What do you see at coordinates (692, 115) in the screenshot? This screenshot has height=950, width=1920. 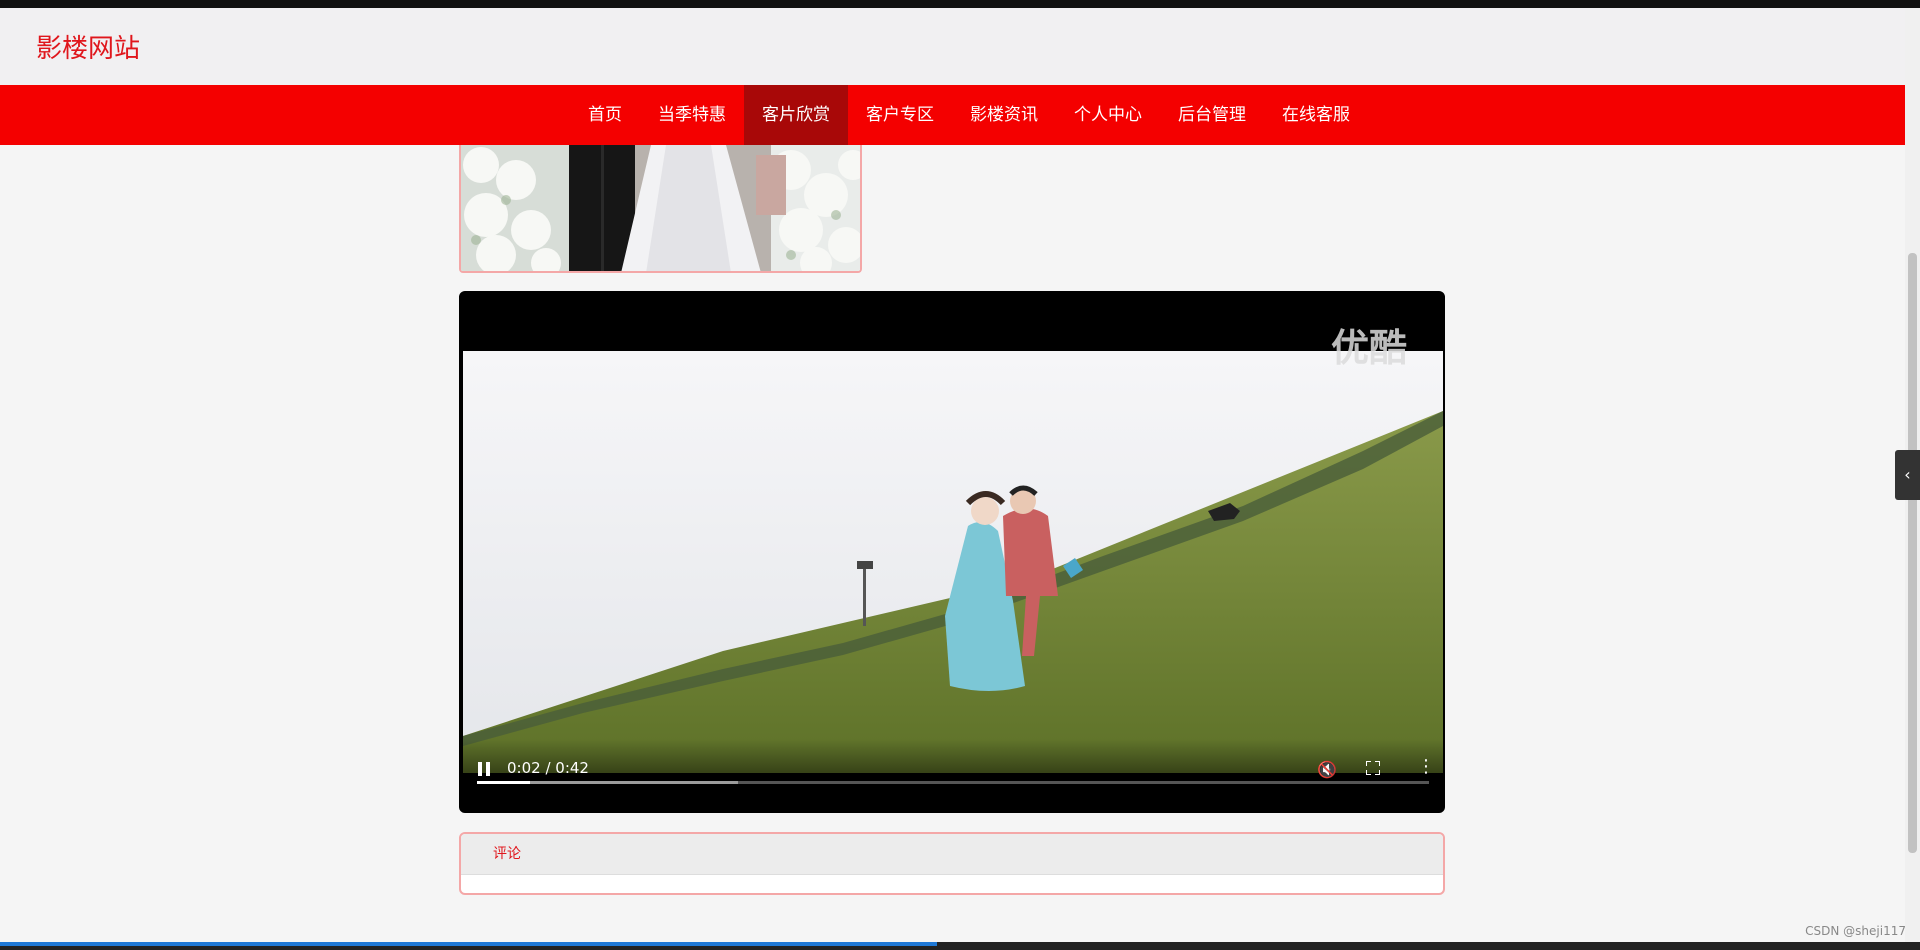 I see `nav-item: 当季特惠` at bounding box center [692, 115].